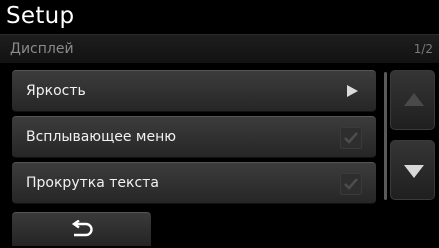  I want to click on menu-item-label: Всплывающее меню, so click(101, 137).